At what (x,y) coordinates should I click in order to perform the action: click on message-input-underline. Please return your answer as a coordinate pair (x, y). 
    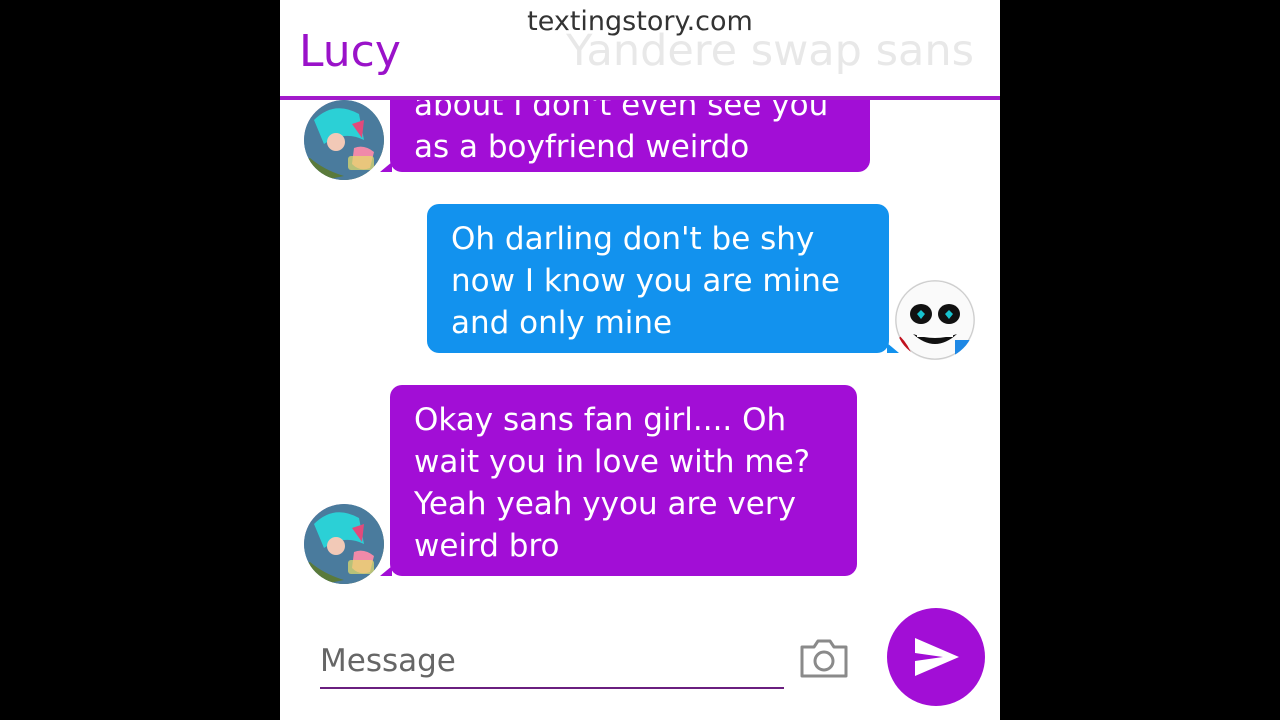
    Looking at the image, I should click on (552, 688).